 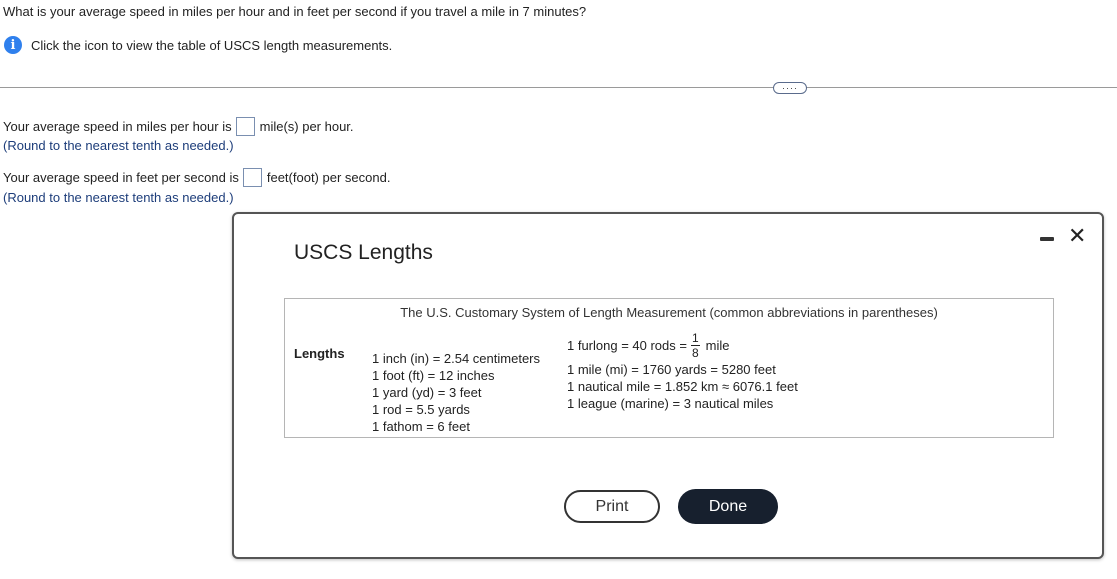 What do you see at coordinates (728, 506) in the screenshot?
I see `done-button: Done` at bounding box center [728, 506].